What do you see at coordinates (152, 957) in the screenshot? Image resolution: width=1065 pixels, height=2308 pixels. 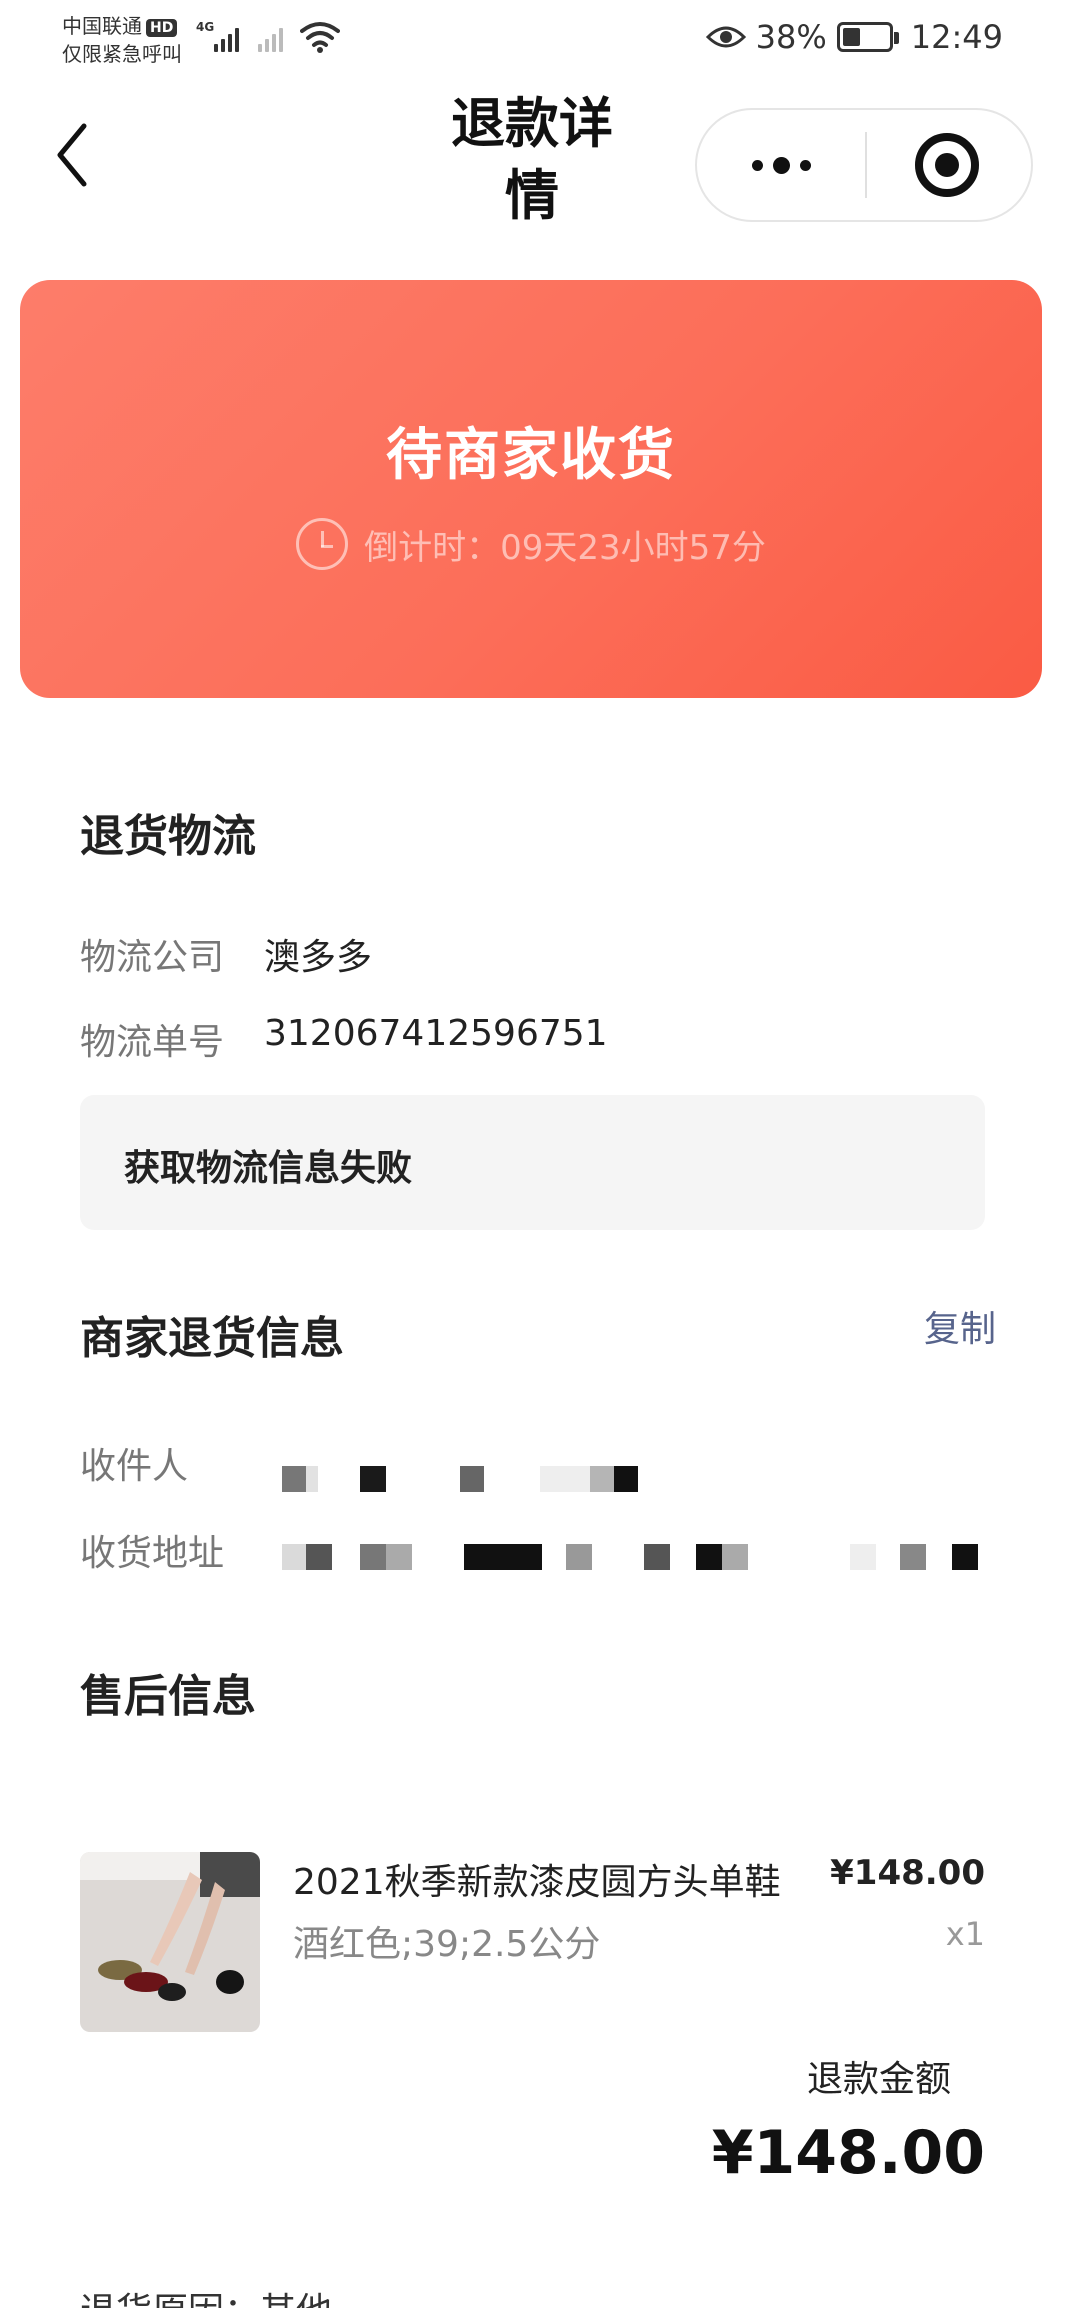 I see `logistics-company-label: 物流公司` at bounding box center [152, 957].